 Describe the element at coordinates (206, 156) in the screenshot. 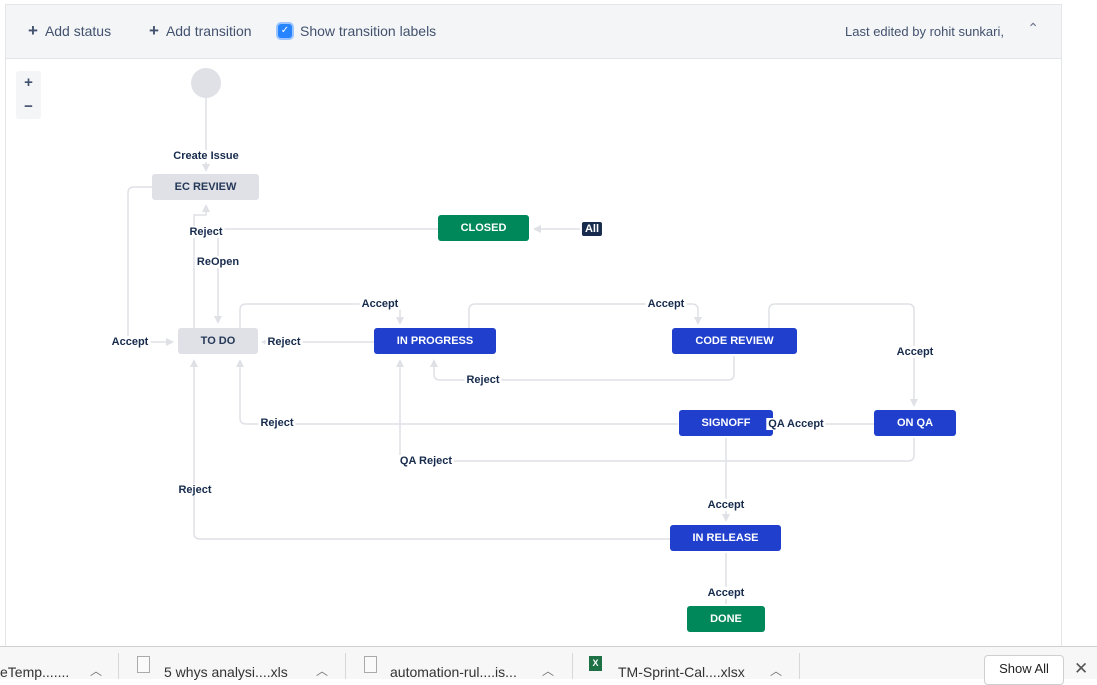

I see `transition-create-issue: Create Issue` at that location.